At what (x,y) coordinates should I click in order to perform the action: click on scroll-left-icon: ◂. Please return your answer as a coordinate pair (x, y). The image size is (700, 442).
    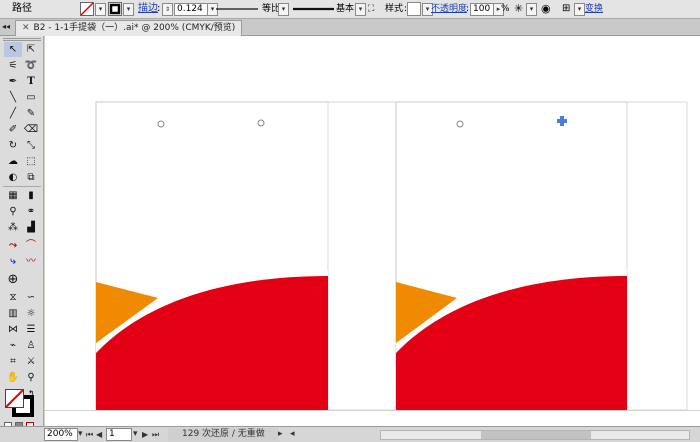
    Looking at the image, I should click on (292, 434).